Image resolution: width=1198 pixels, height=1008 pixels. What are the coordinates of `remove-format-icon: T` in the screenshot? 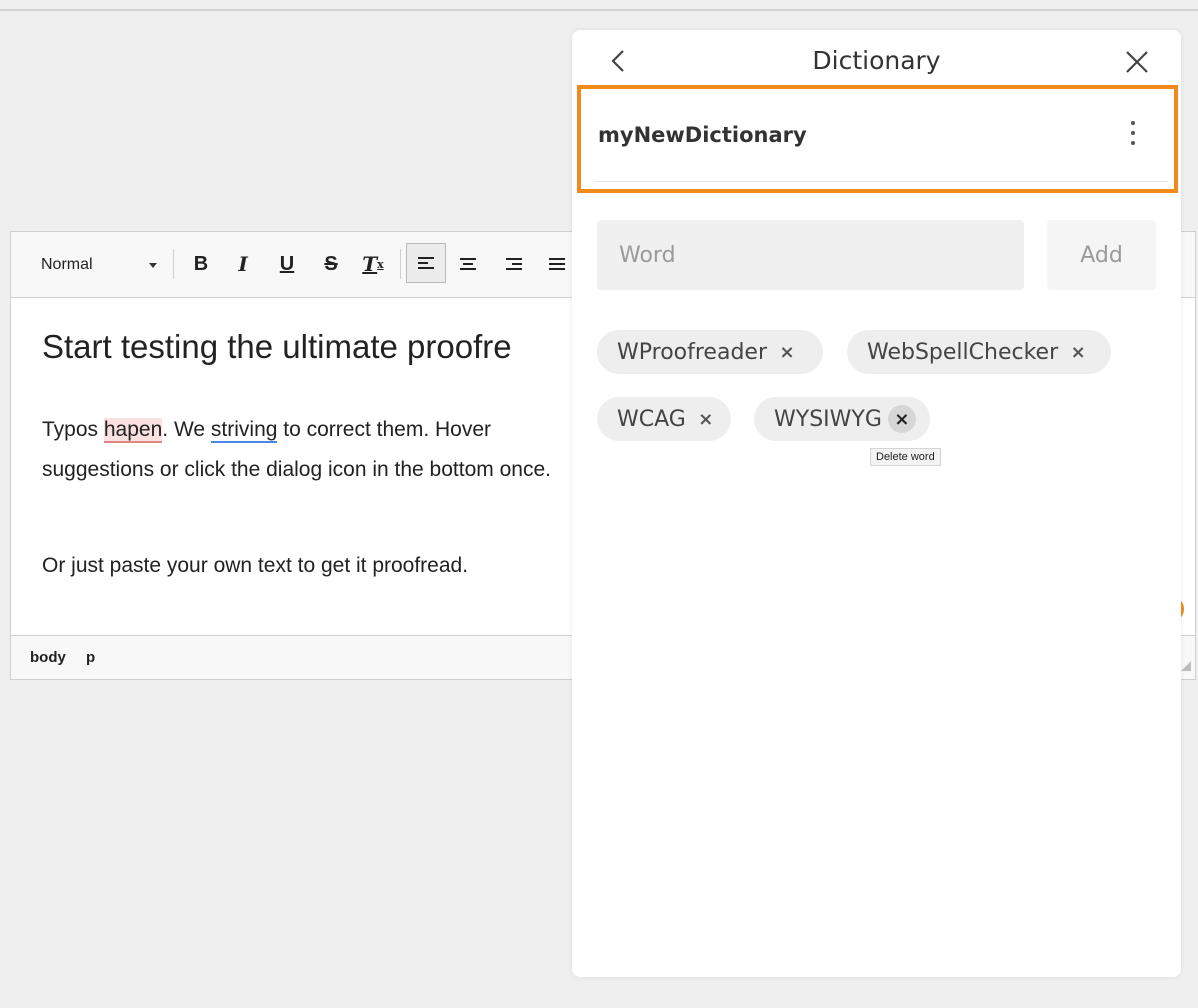 It's located at (370, 264).